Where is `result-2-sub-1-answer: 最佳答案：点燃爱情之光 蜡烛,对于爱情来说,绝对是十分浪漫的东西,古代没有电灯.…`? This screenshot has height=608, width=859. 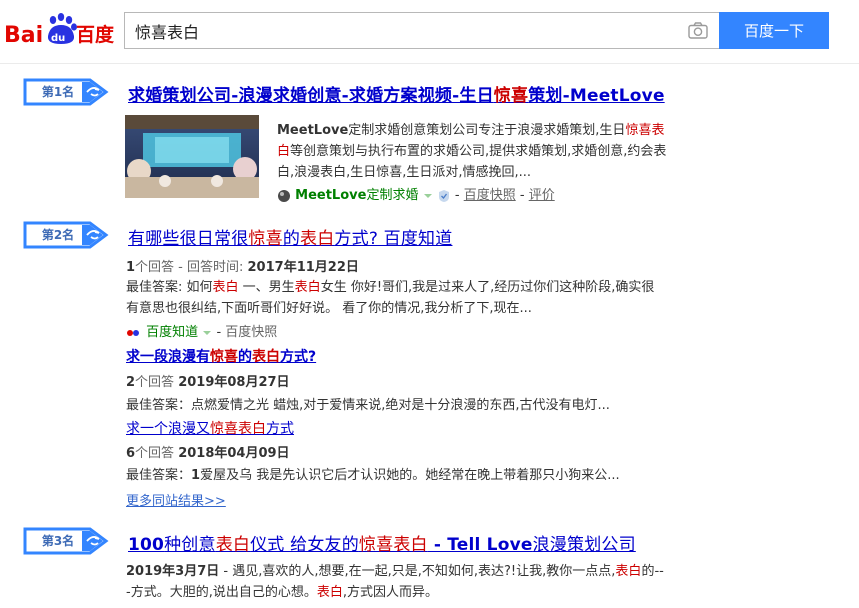
result-2-sub-1-answer: 最佳答案：点燃爱情之光 蜡烛,对于爱情来说,绝对是十分浪漫的东西,古代没有电灯.… is located at coordinates (368, 405).